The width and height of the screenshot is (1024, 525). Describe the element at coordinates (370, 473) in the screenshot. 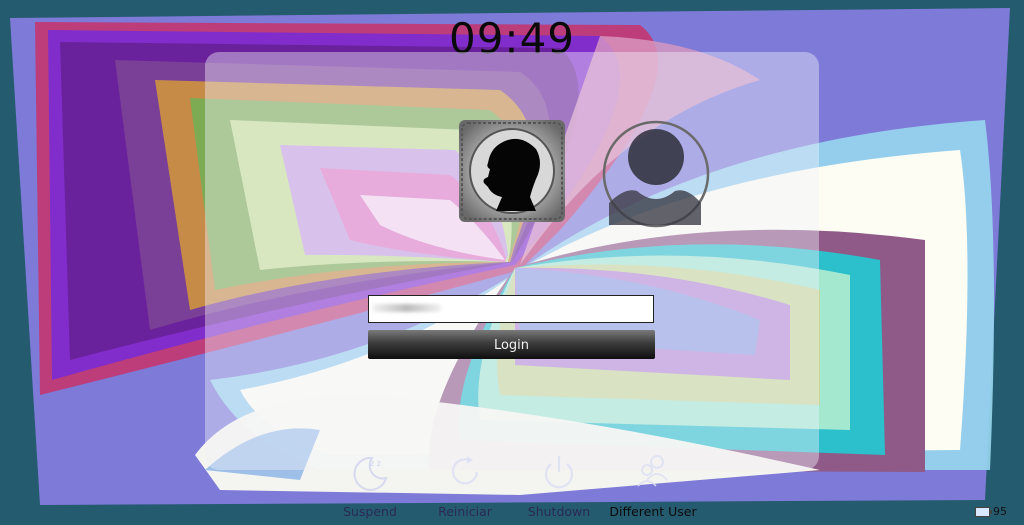

I see `moon-sleep-icon: z z` at that location.